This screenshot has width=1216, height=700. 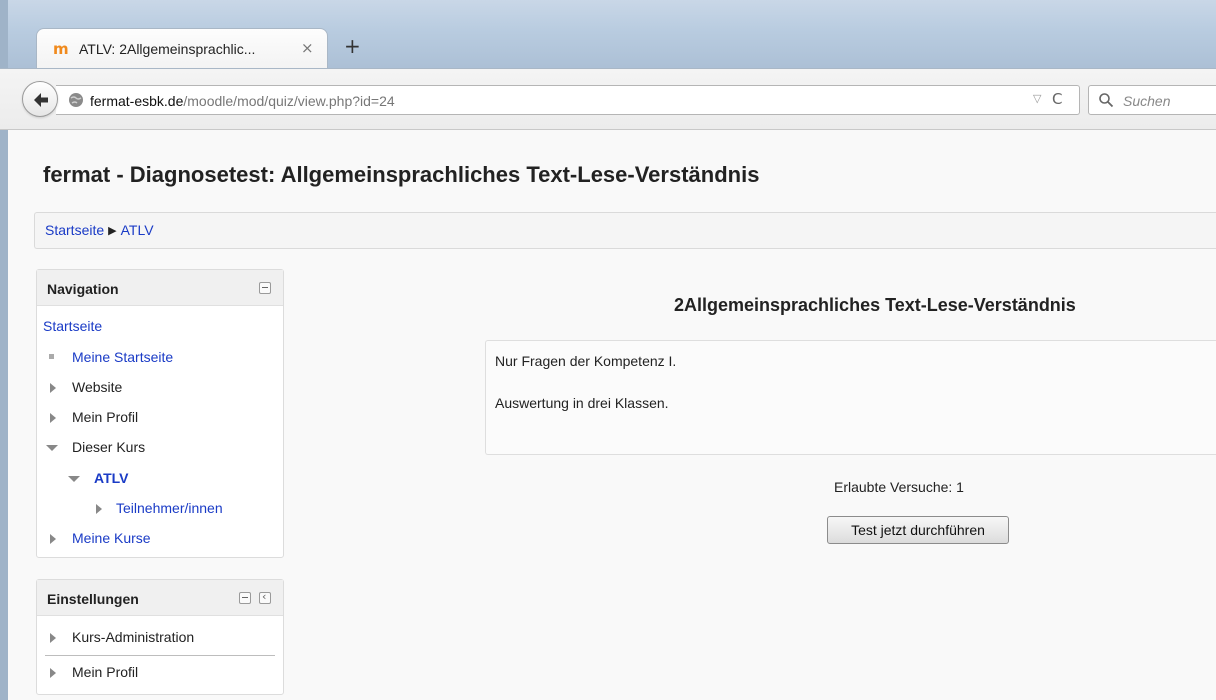 I want to click on close-tab-icon: ×, so click(x=307, y=48).